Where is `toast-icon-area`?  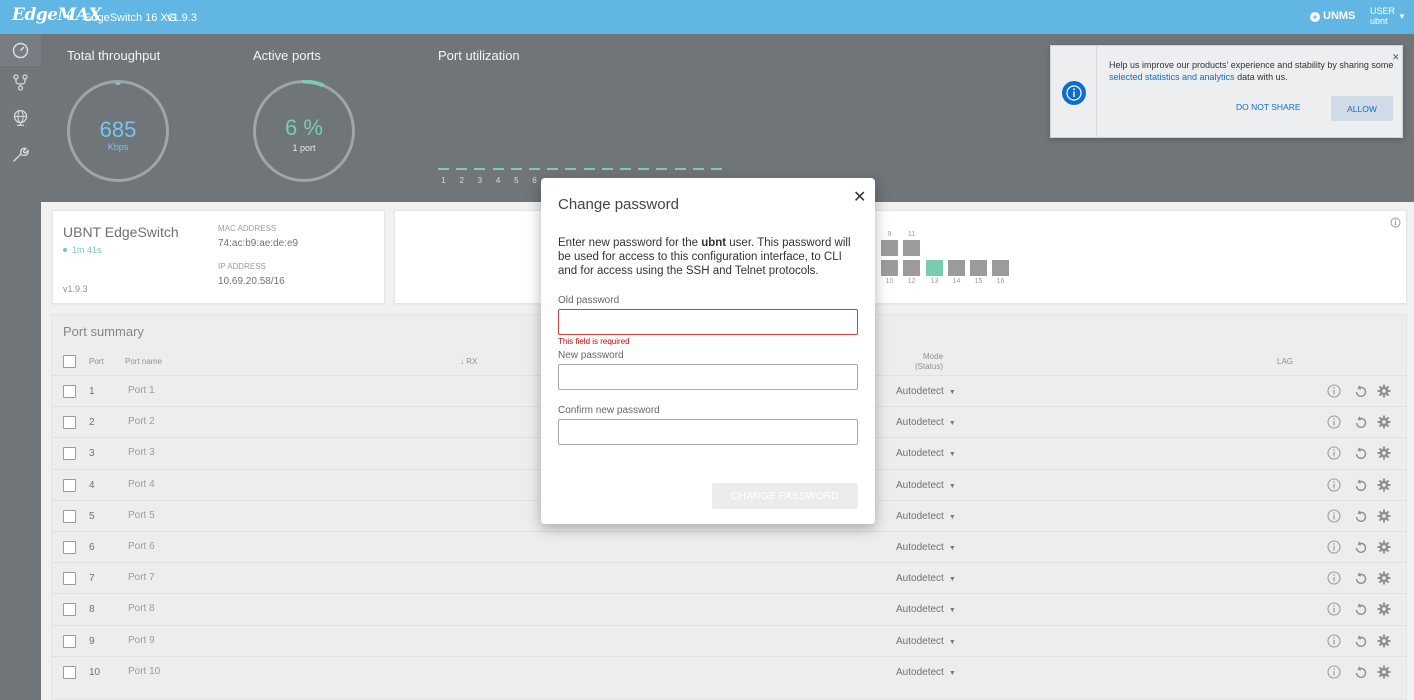 toast-icon-area is located at coordinates (1074, 91).